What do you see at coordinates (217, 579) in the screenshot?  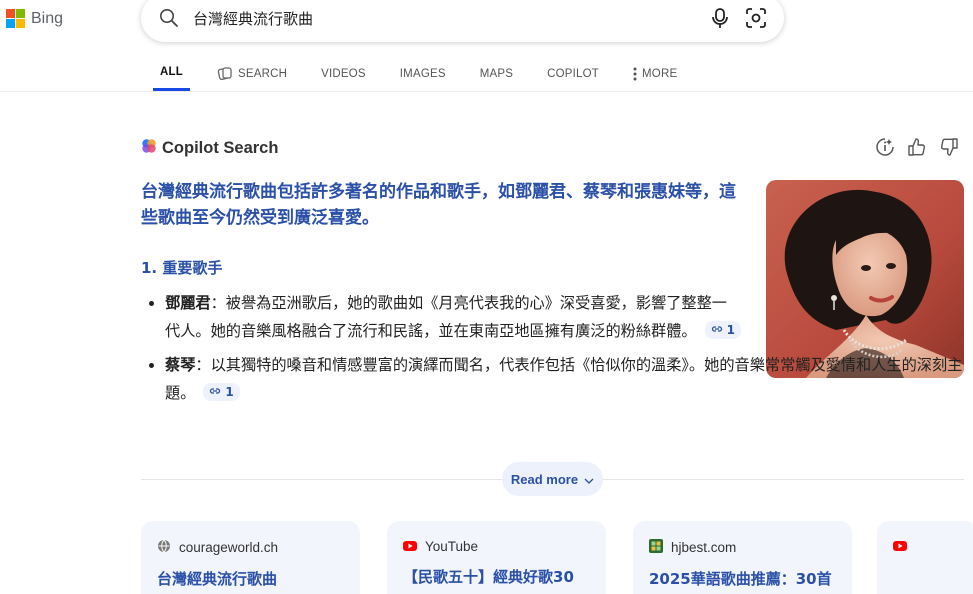 I see `source-title: 台灣經典流行歌曲` at bounding box center [217, 579].